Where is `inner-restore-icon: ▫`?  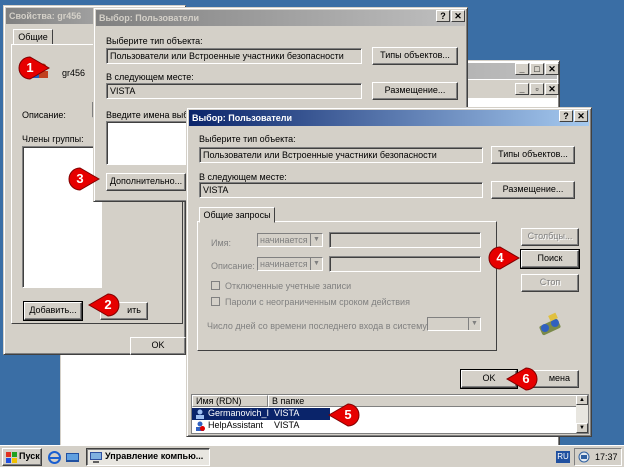
inner-restore-icon: ▫ is located at coordinates (537, 89).